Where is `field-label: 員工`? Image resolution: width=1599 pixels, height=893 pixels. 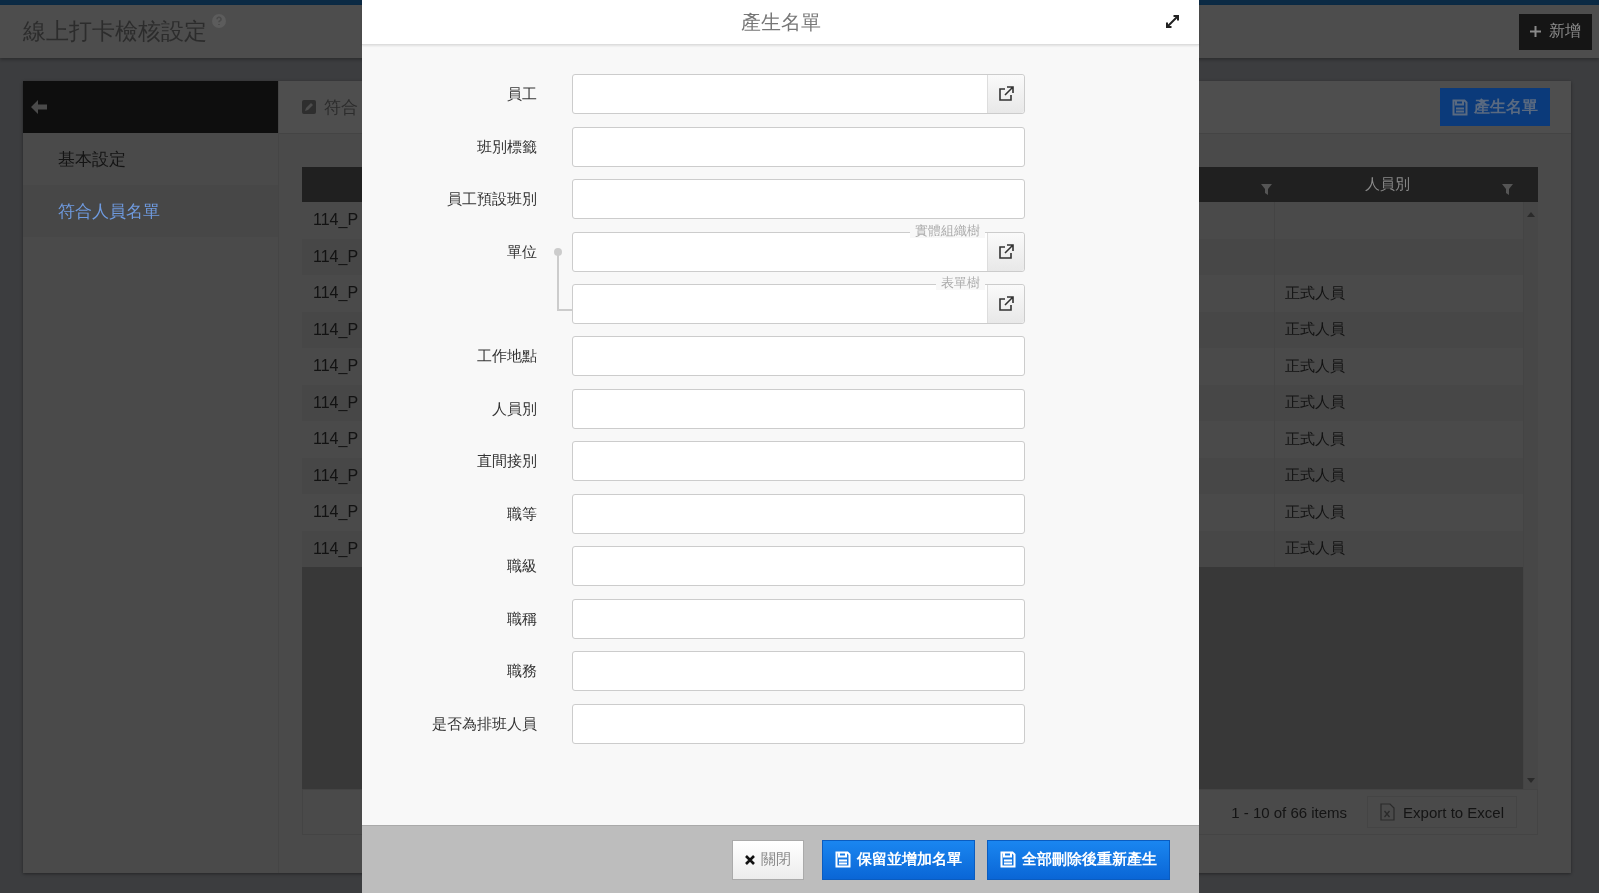
field-label: 員工 is located at coordinates (521, 94).